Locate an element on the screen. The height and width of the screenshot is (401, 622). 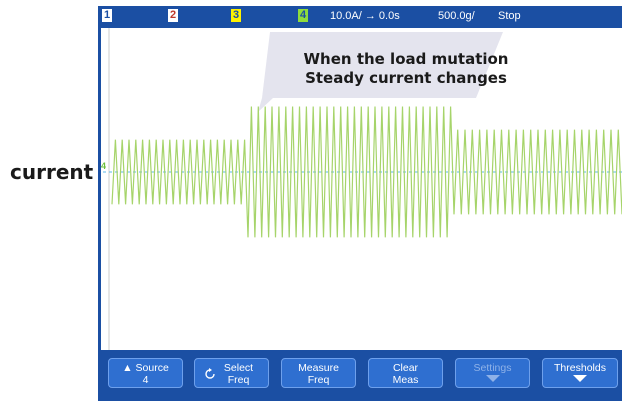
source-softkey-label: ▲ Source is located at coordinates (145, 368).